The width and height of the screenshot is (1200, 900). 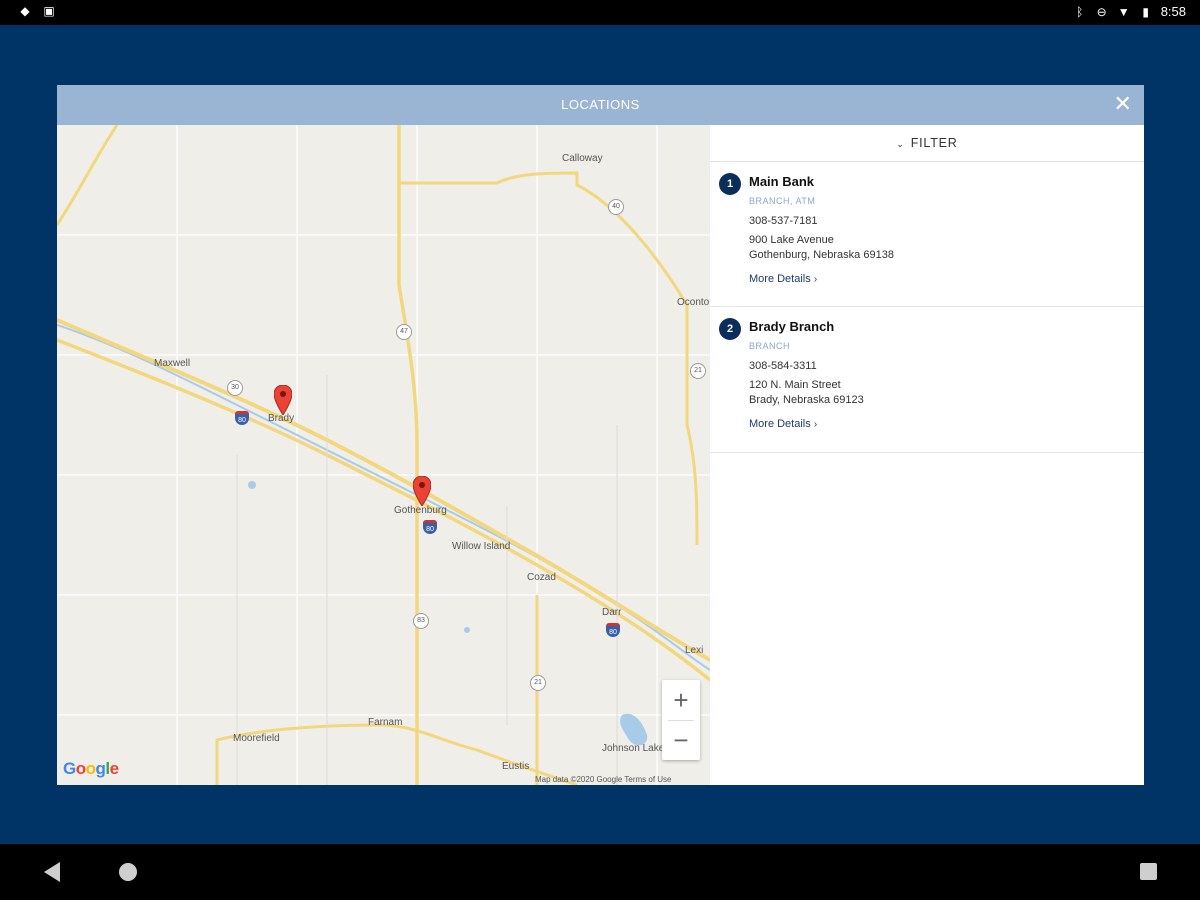 What do you see at coordinates (49, 11) in the screenshot?
I see `image-icon: ▣` at bounding box center [49, 11].